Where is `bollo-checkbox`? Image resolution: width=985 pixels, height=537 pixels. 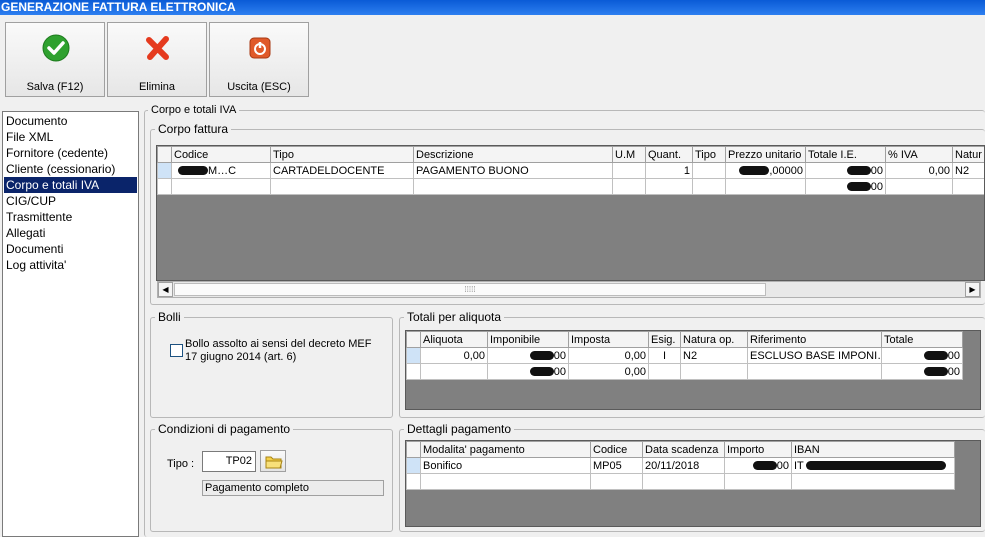
bollo-checkbox is located at coordinates (176, 350).